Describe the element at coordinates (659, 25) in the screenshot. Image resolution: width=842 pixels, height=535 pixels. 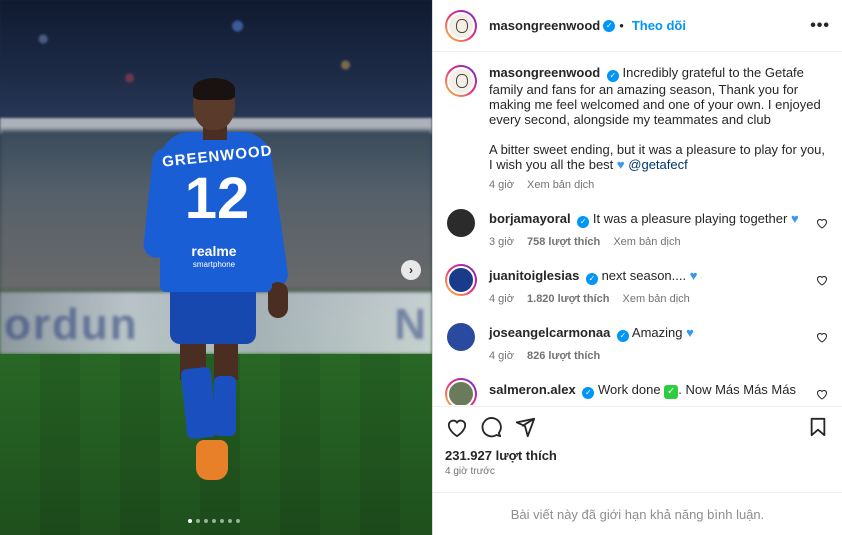
I see `follow-button: Theo dõi` at that location.